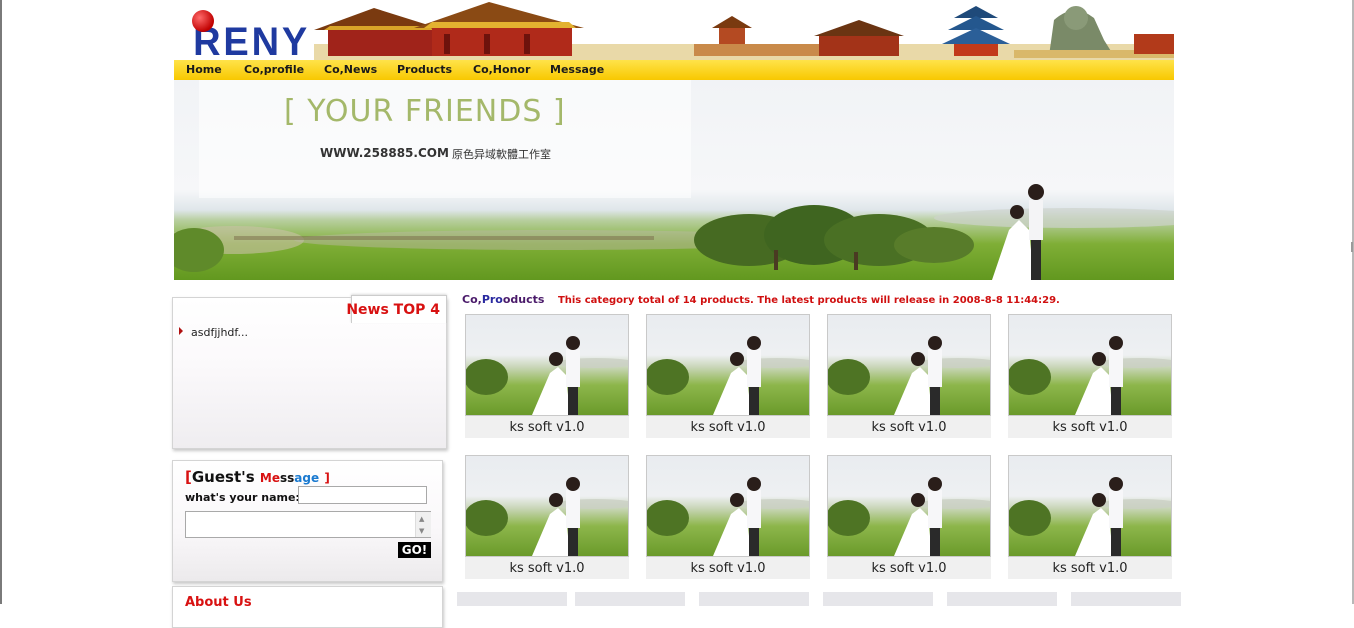 This screenshot has width=1354, height=628. I want to click on nav-products: Products, so click(424, 69).